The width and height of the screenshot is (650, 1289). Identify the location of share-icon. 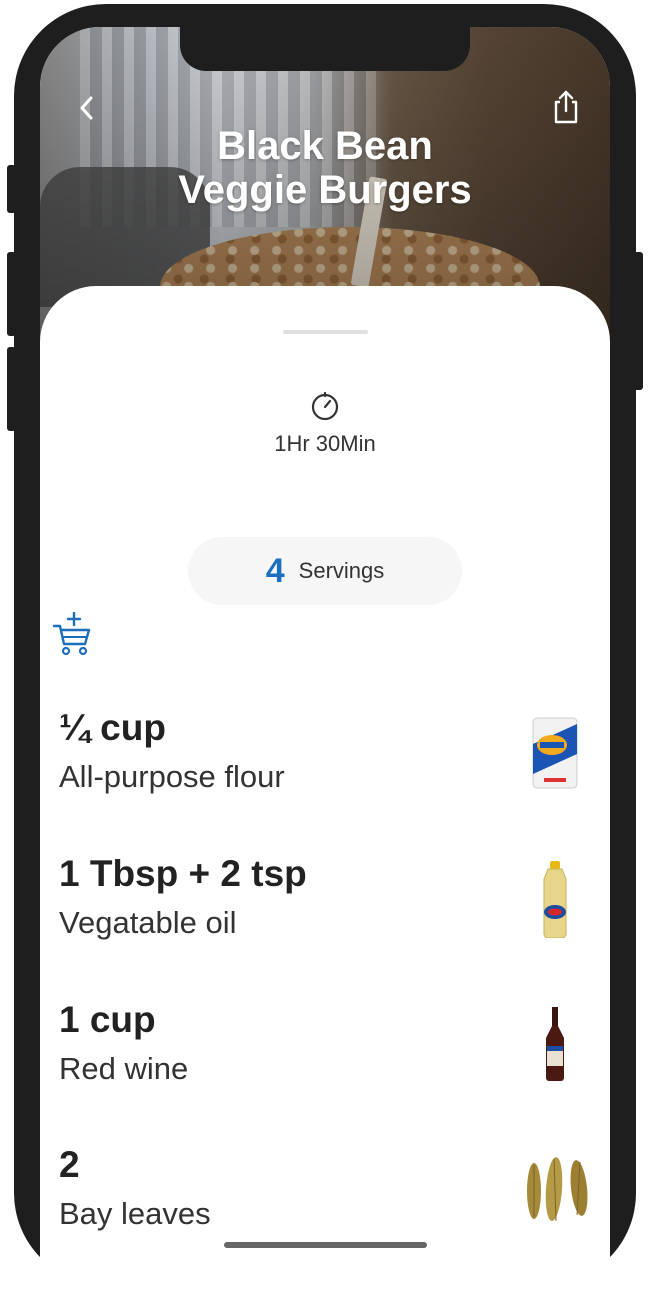
(566, 107).